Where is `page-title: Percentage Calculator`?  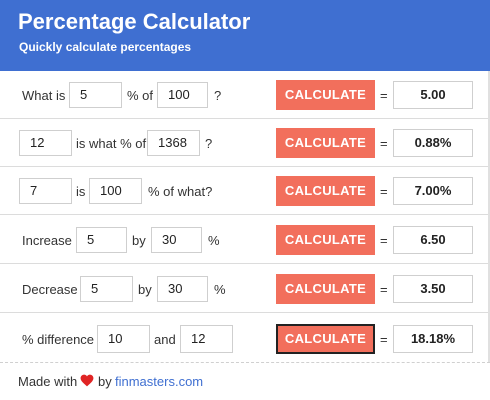
page-title: Percentage Calculator is located at coordinates (134, 21).